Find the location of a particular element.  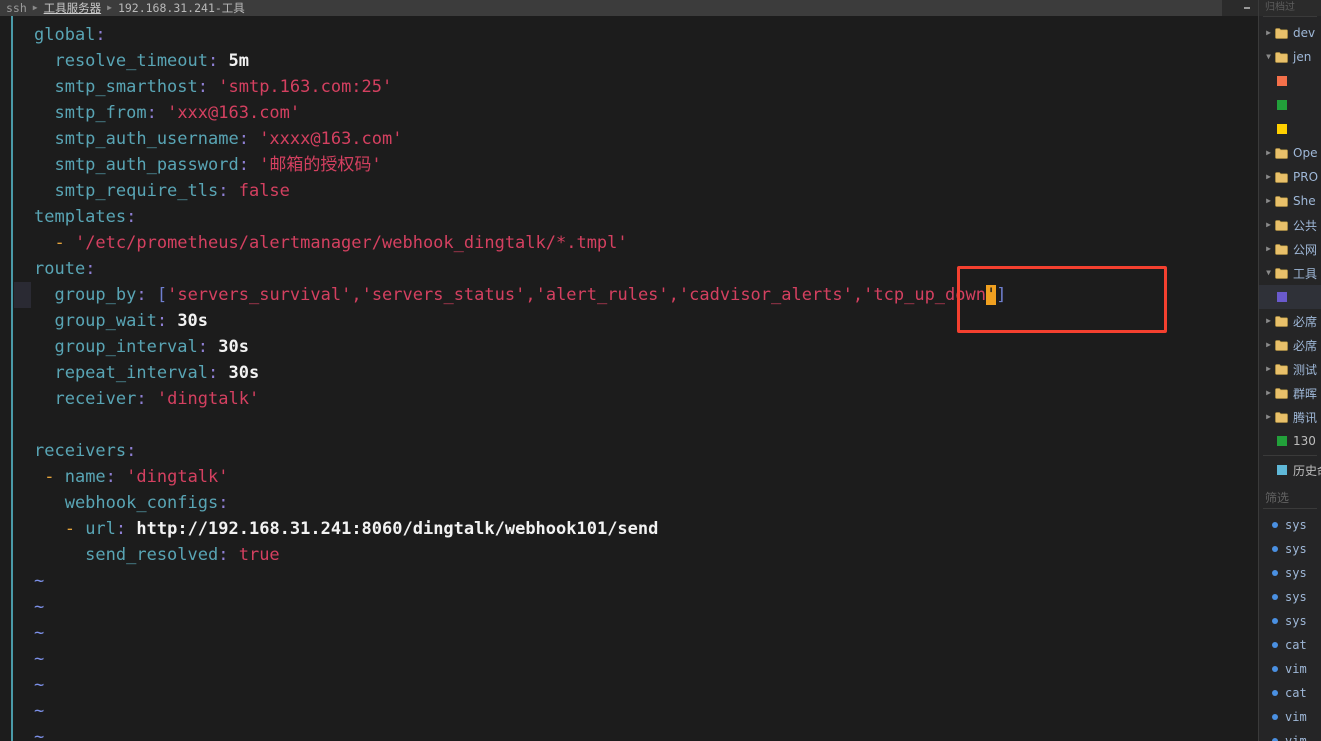

code-token: 'cadvisor_alerts' is located at coordinates (765, 295).